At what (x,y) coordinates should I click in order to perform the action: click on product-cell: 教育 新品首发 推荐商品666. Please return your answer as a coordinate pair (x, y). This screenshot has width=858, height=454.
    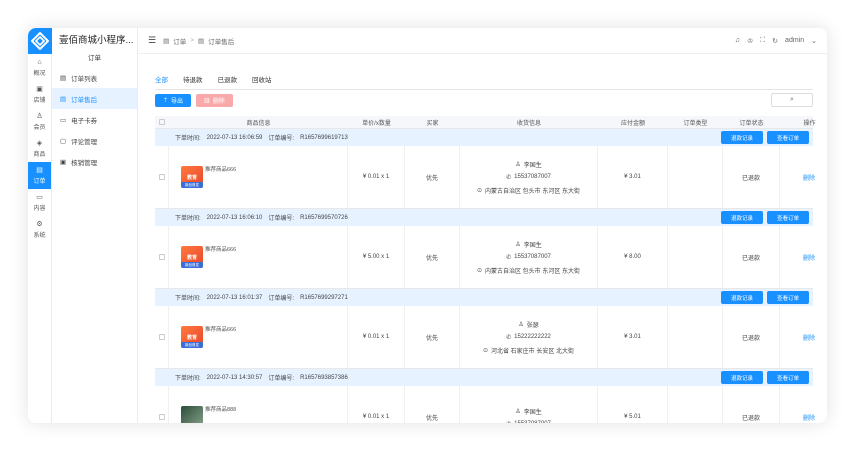
    Looking at the image, I should click on (258, 337).